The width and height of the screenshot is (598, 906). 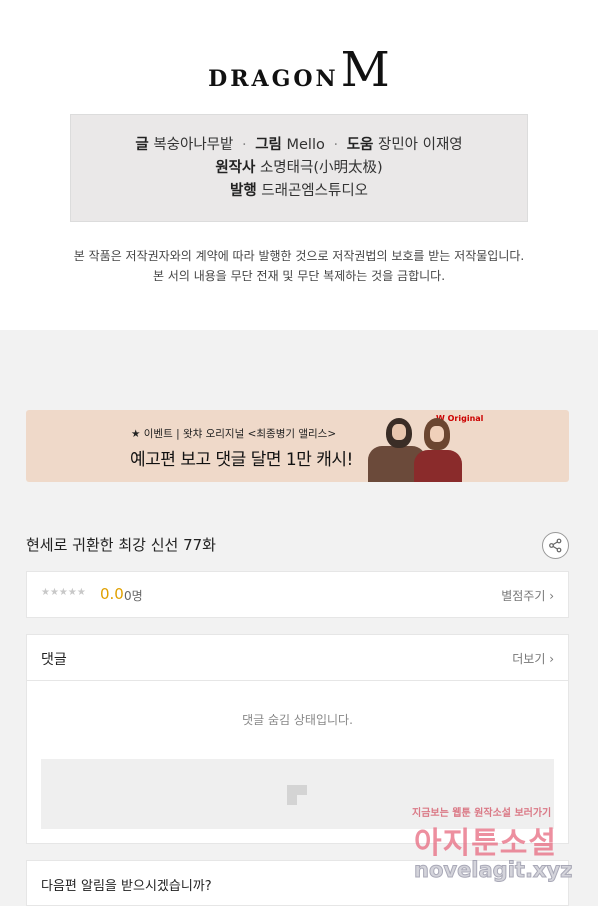 I want to click on rating-card: ★★★★★ 0.0 0명 별점주기 ›, so click(x=297, y=594).